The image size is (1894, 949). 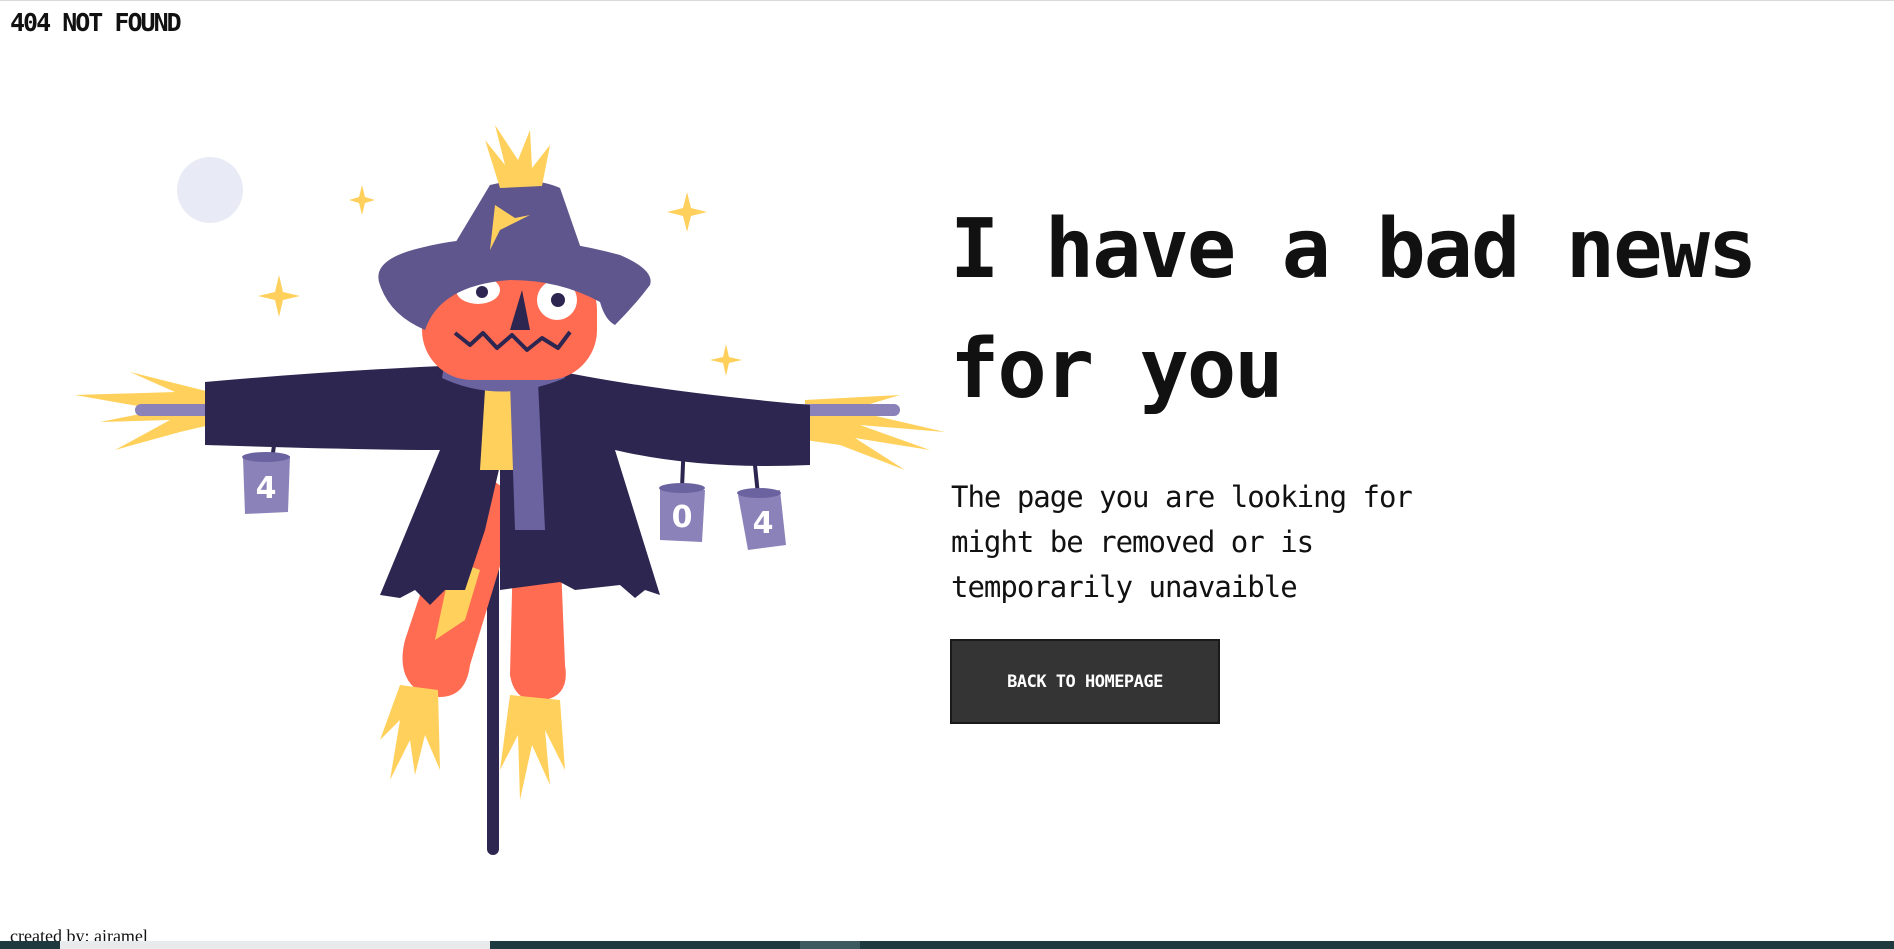 What do you see at coordinates (558, 300) in the screenshot?
I see `right-pupil` at bounding box center [558, 300].